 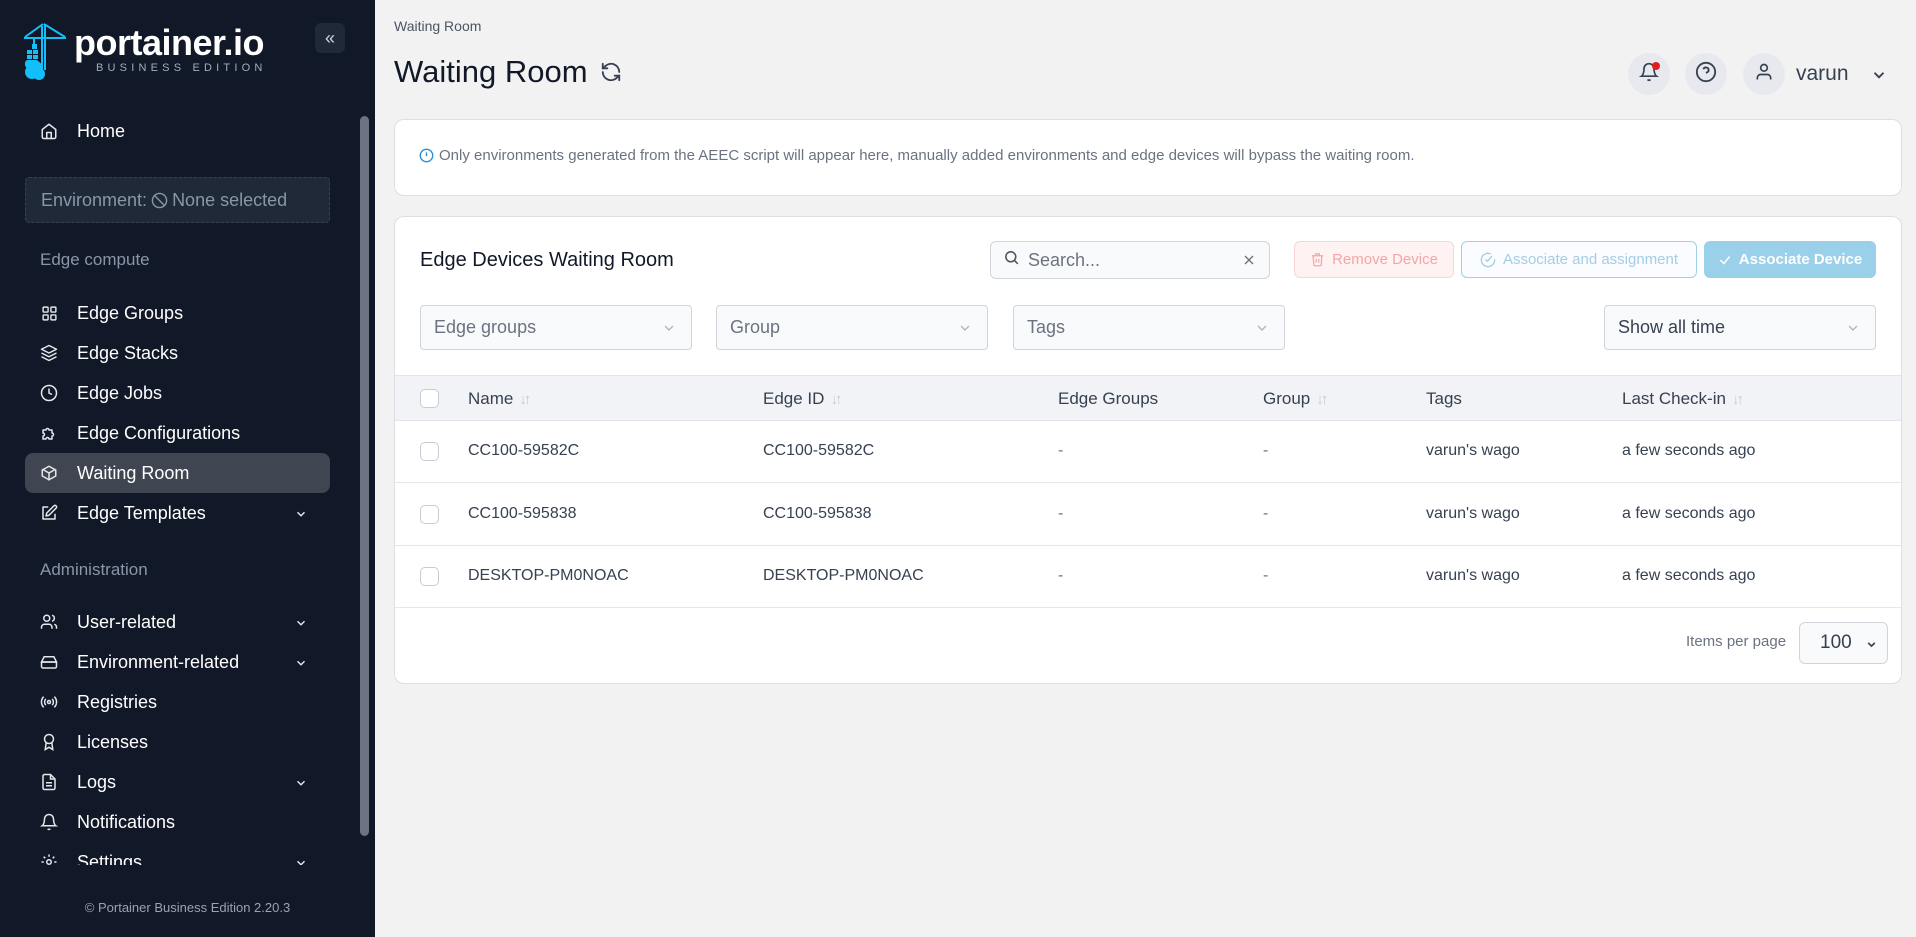 I want to click on associate-and-assignment-button: Associate and assignment, so click(x=1579, y=259).